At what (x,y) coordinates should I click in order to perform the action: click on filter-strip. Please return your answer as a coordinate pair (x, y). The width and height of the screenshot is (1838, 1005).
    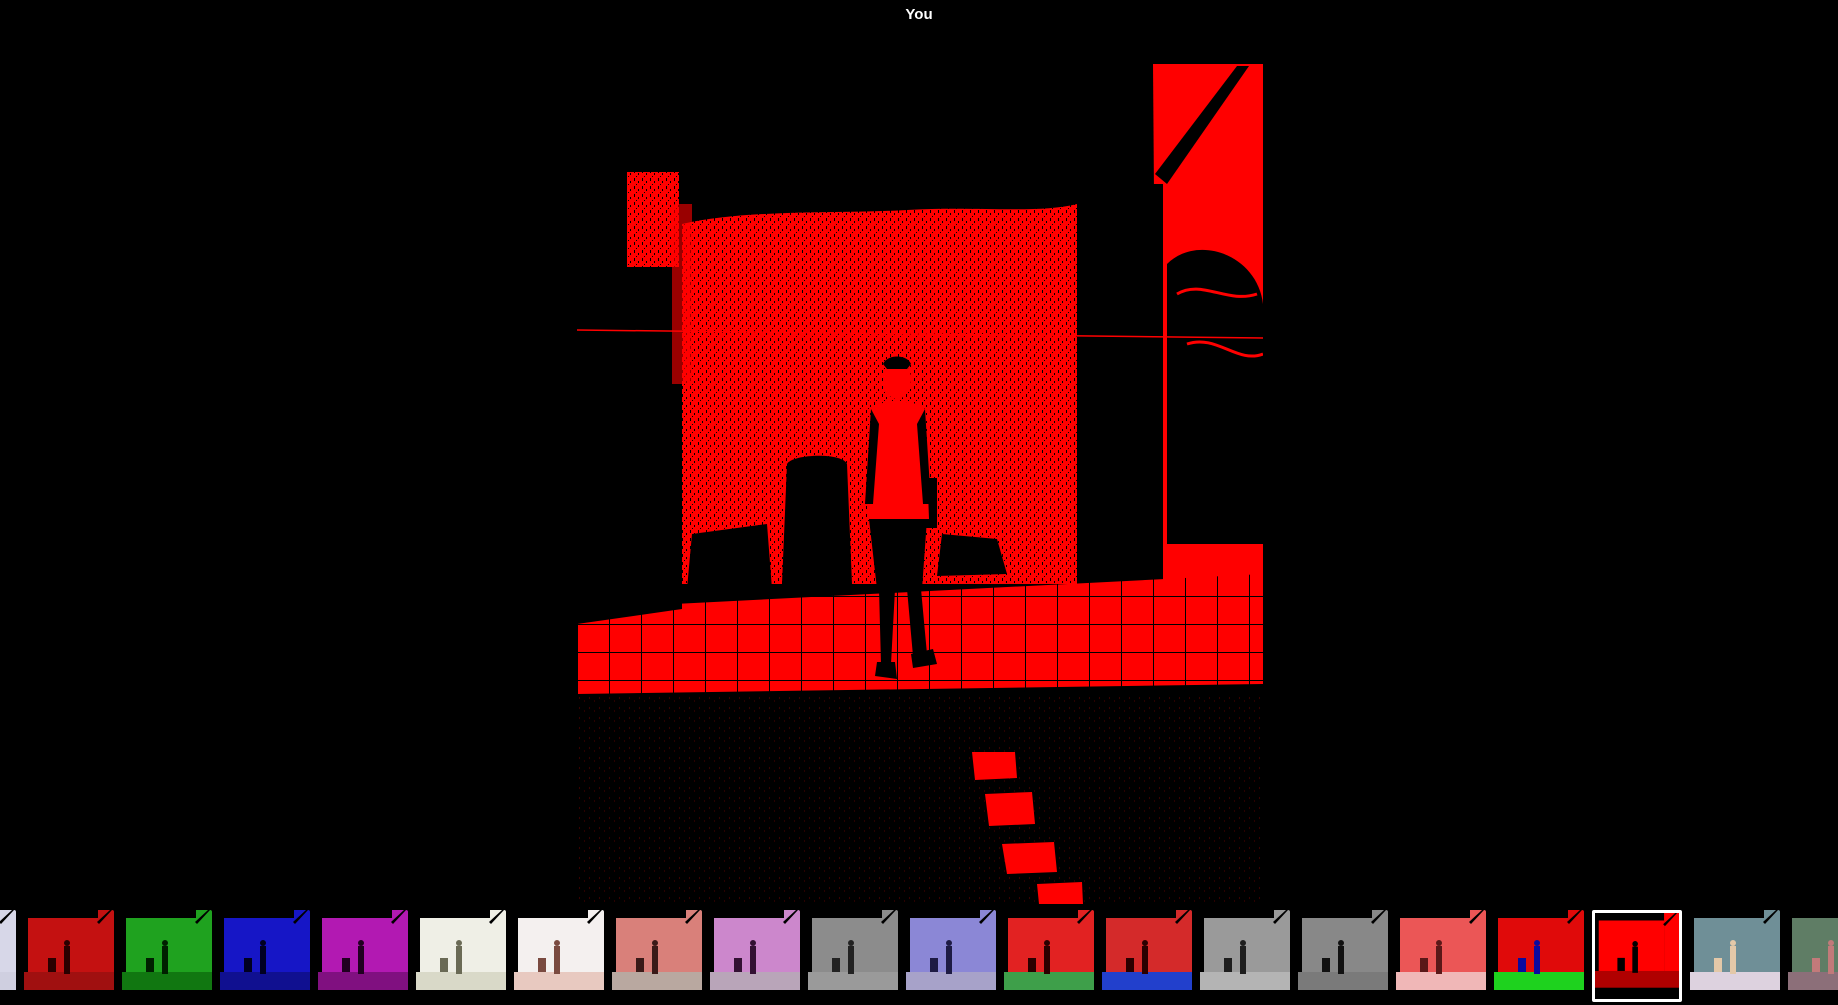
    Looking at the image, I should click on (919, 956).